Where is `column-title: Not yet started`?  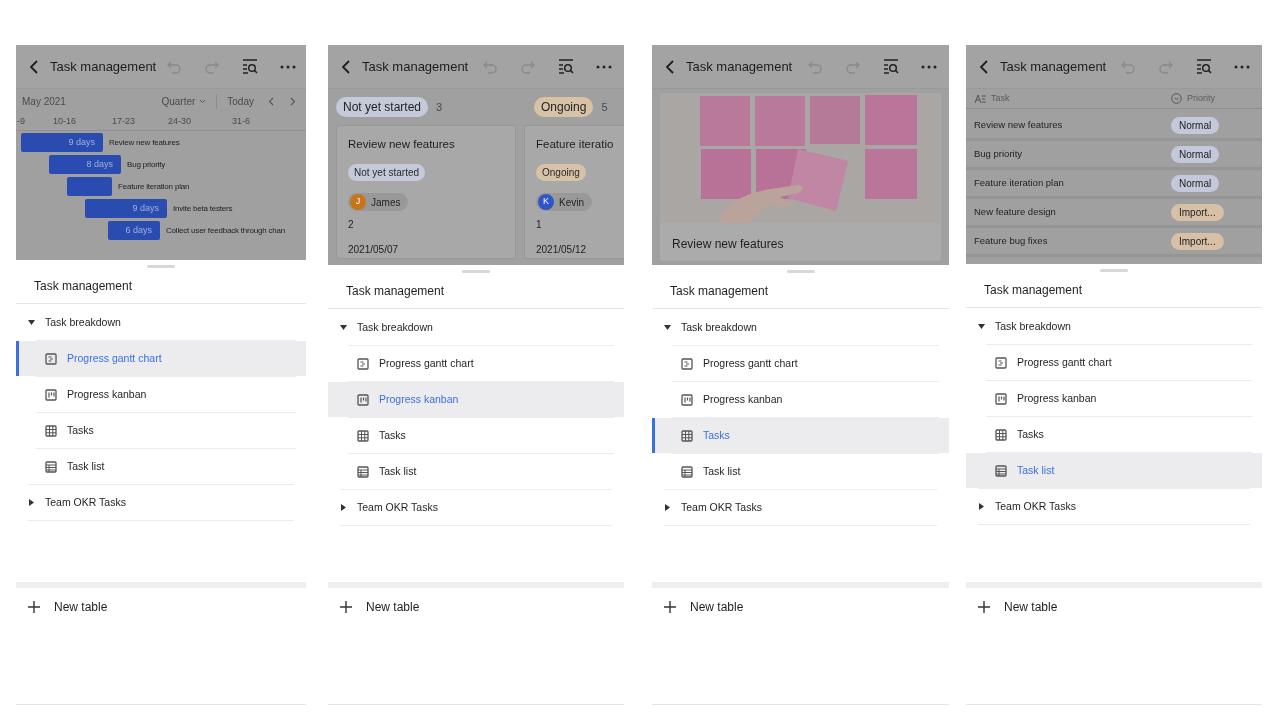
column-title: Not yet started is located at coordinates (382, 107).